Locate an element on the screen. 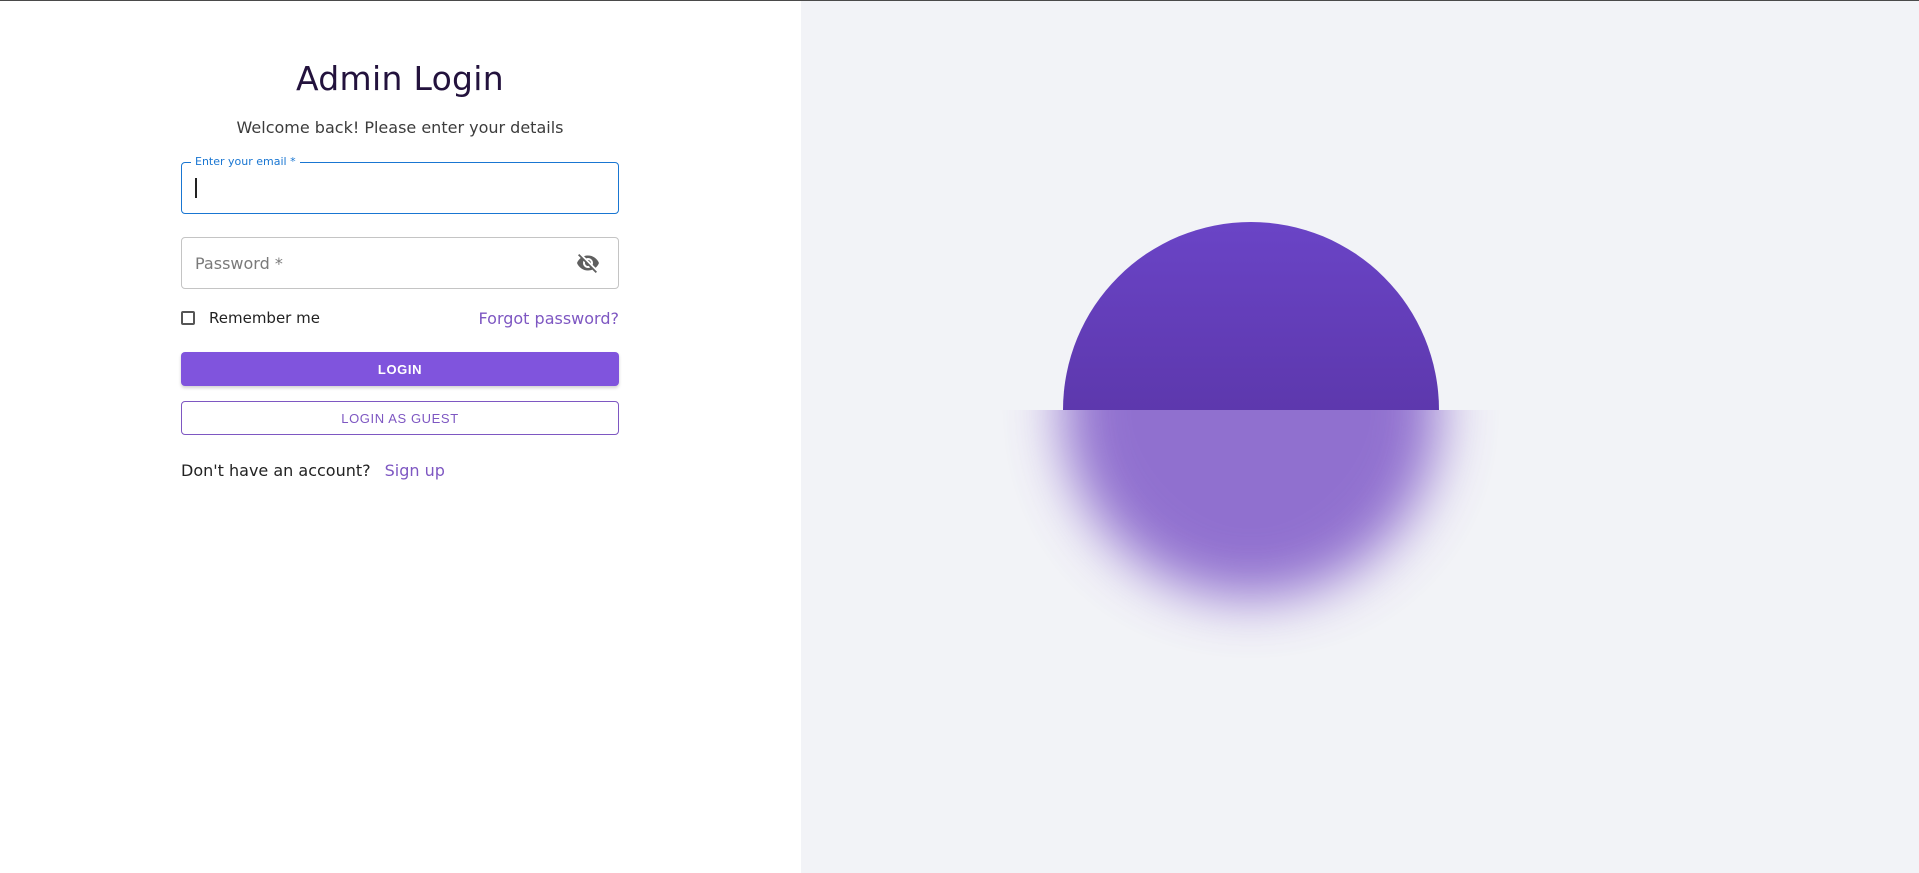 The width and height of the screenshot is (1919, 873). remember-me: Remember me is located at coordinates (250, 318).